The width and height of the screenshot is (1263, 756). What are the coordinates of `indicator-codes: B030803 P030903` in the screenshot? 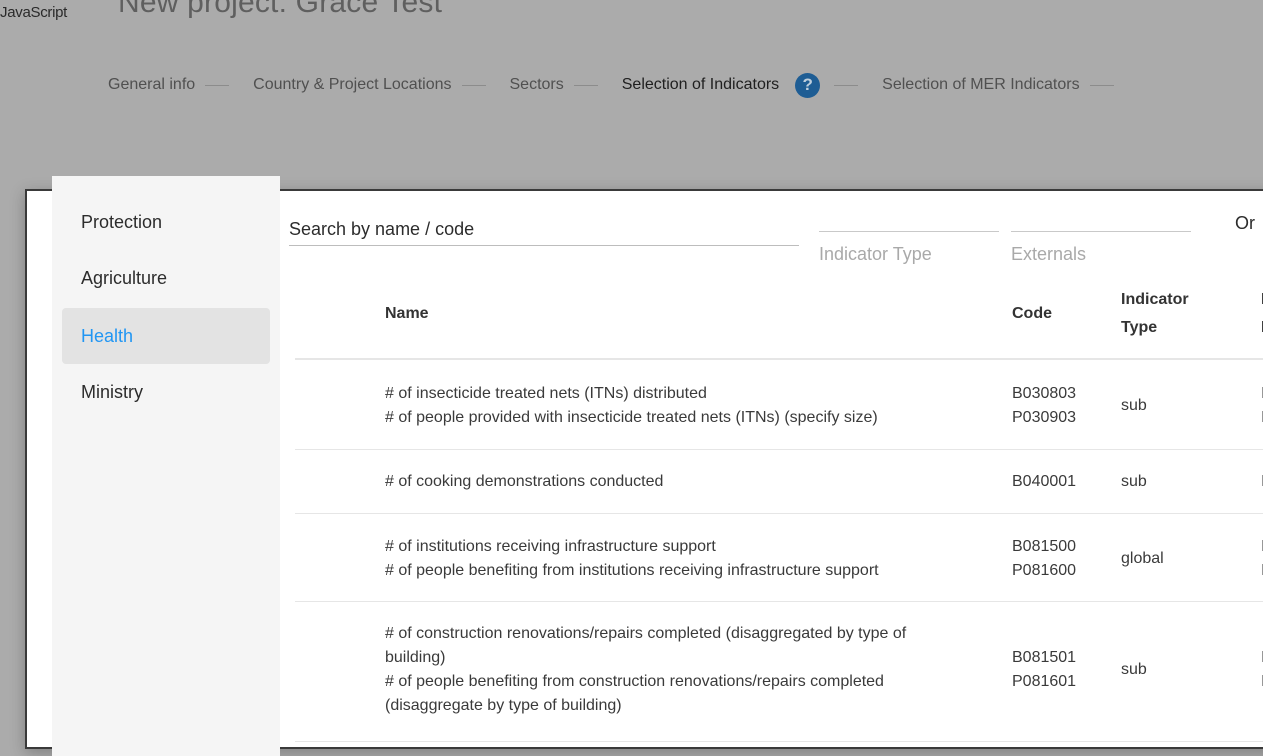 It's located at (1044, 406).